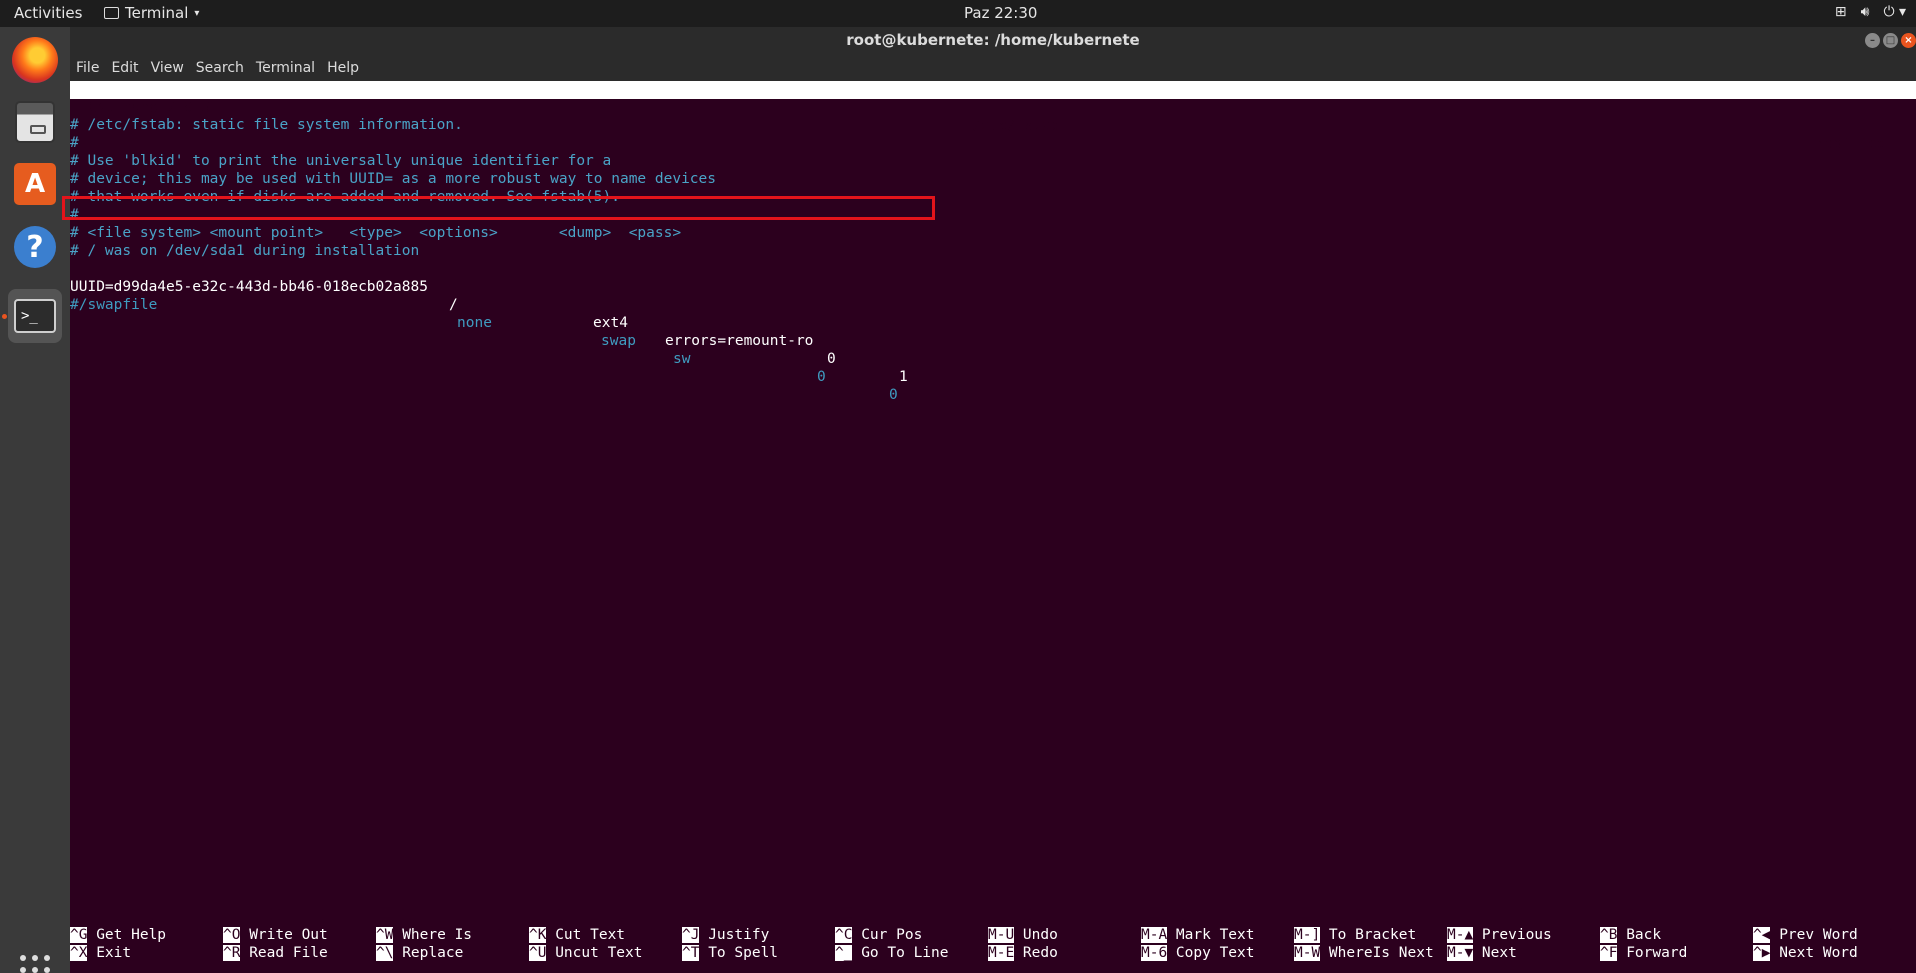 The width and height of the screenshot is (1916, 973). I want to click on shortcut-key: M-W, so click(1307, 953).